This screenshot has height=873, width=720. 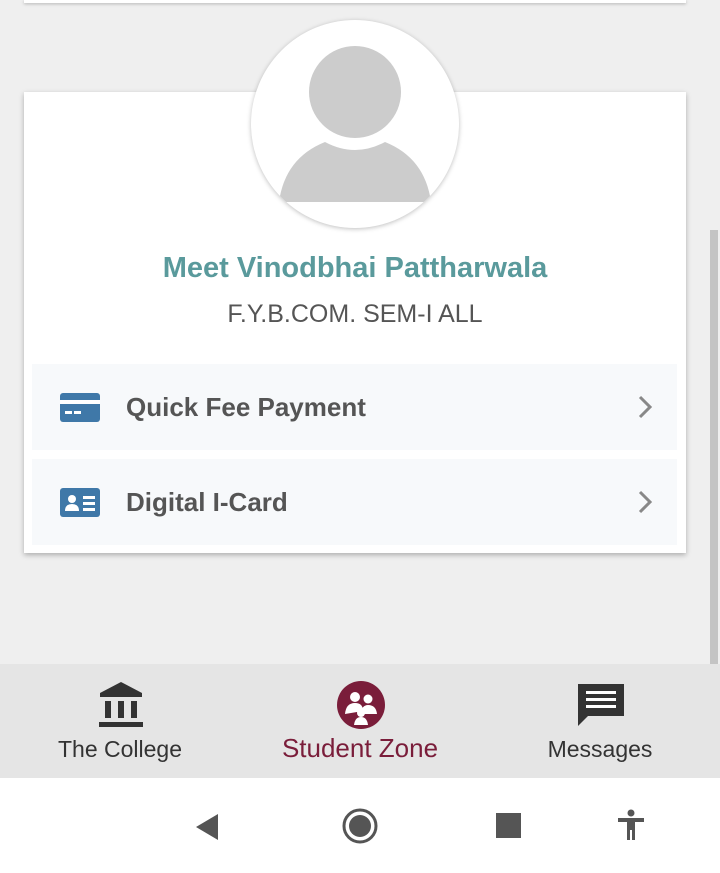 I want to click on student-name: Meet Vinodbhai Pattharwala, so click(x=355, y=268).